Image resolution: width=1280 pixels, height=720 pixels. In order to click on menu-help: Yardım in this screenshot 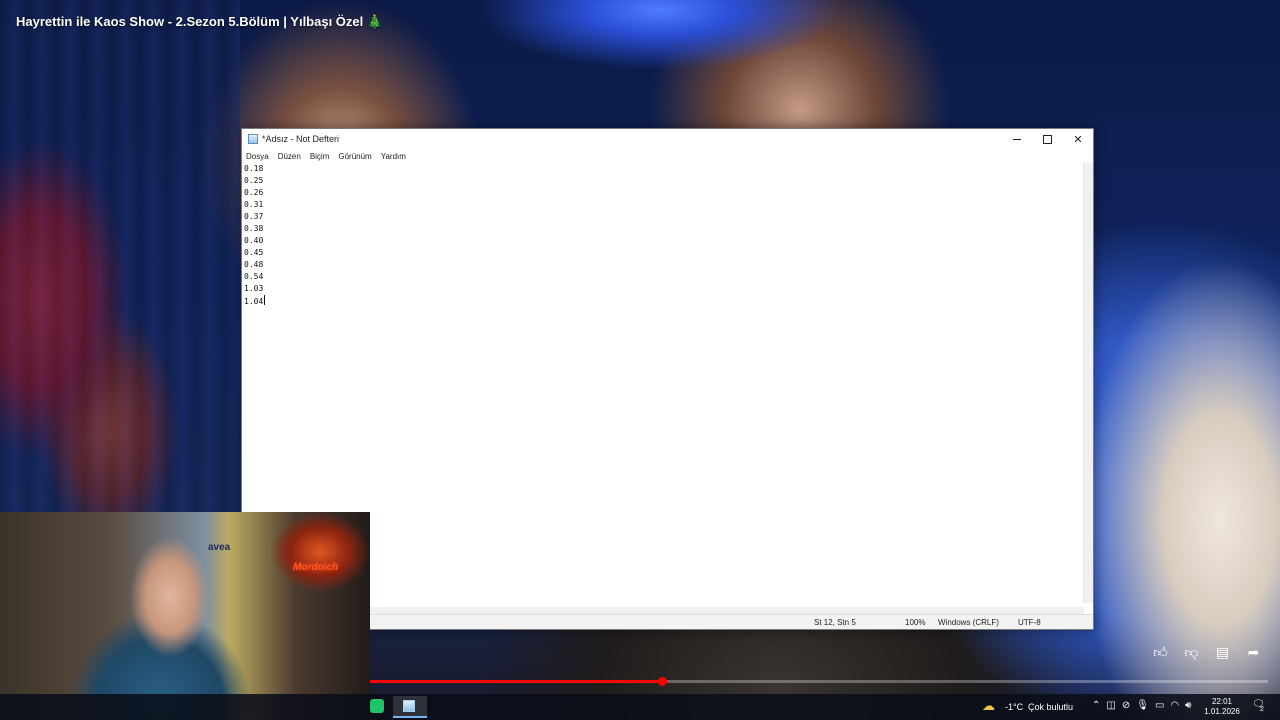, I will do `click(393, 156)`.